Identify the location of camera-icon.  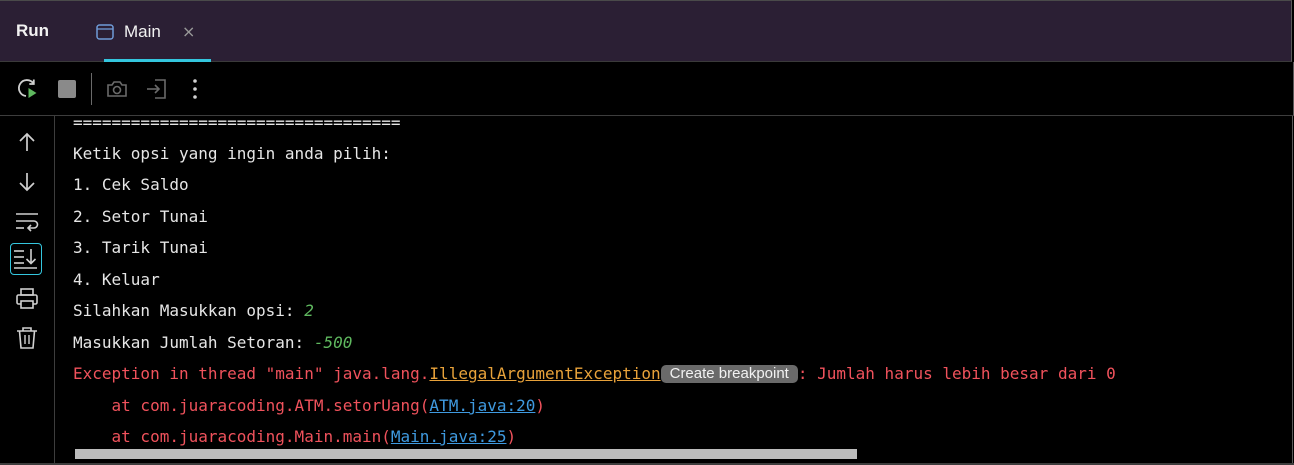
(117, 93).